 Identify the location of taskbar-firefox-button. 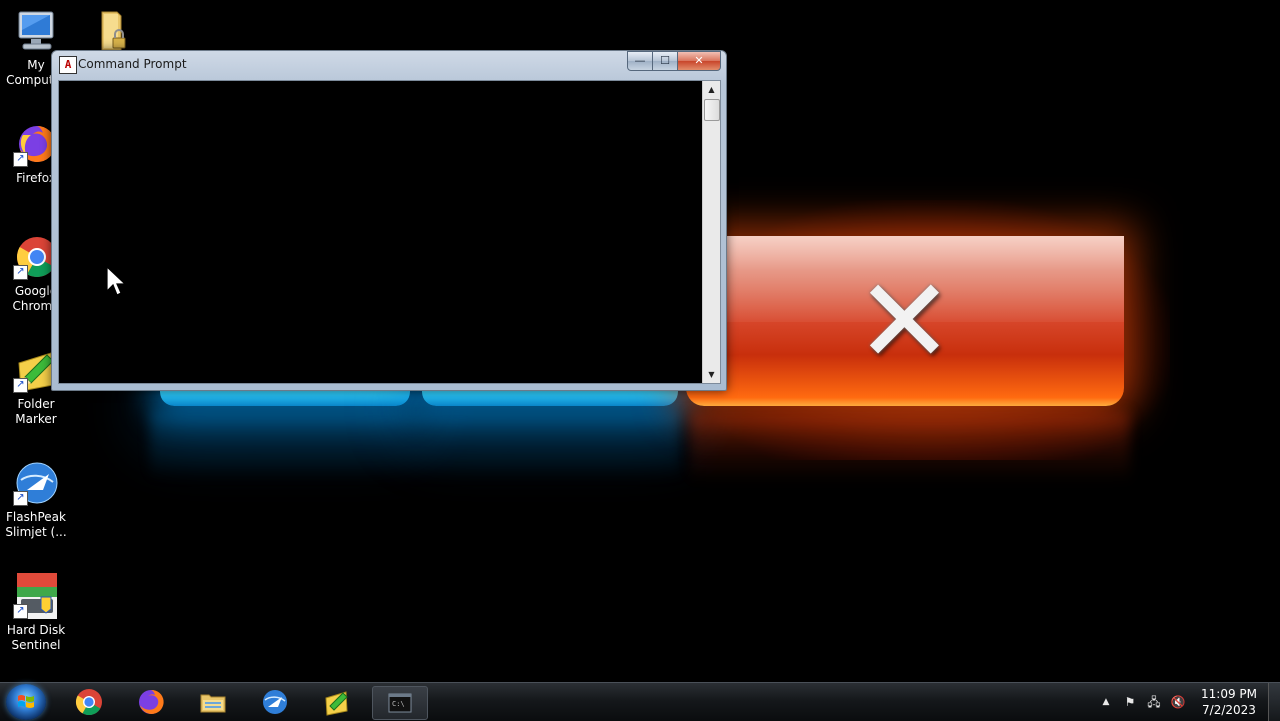
(151, 702).